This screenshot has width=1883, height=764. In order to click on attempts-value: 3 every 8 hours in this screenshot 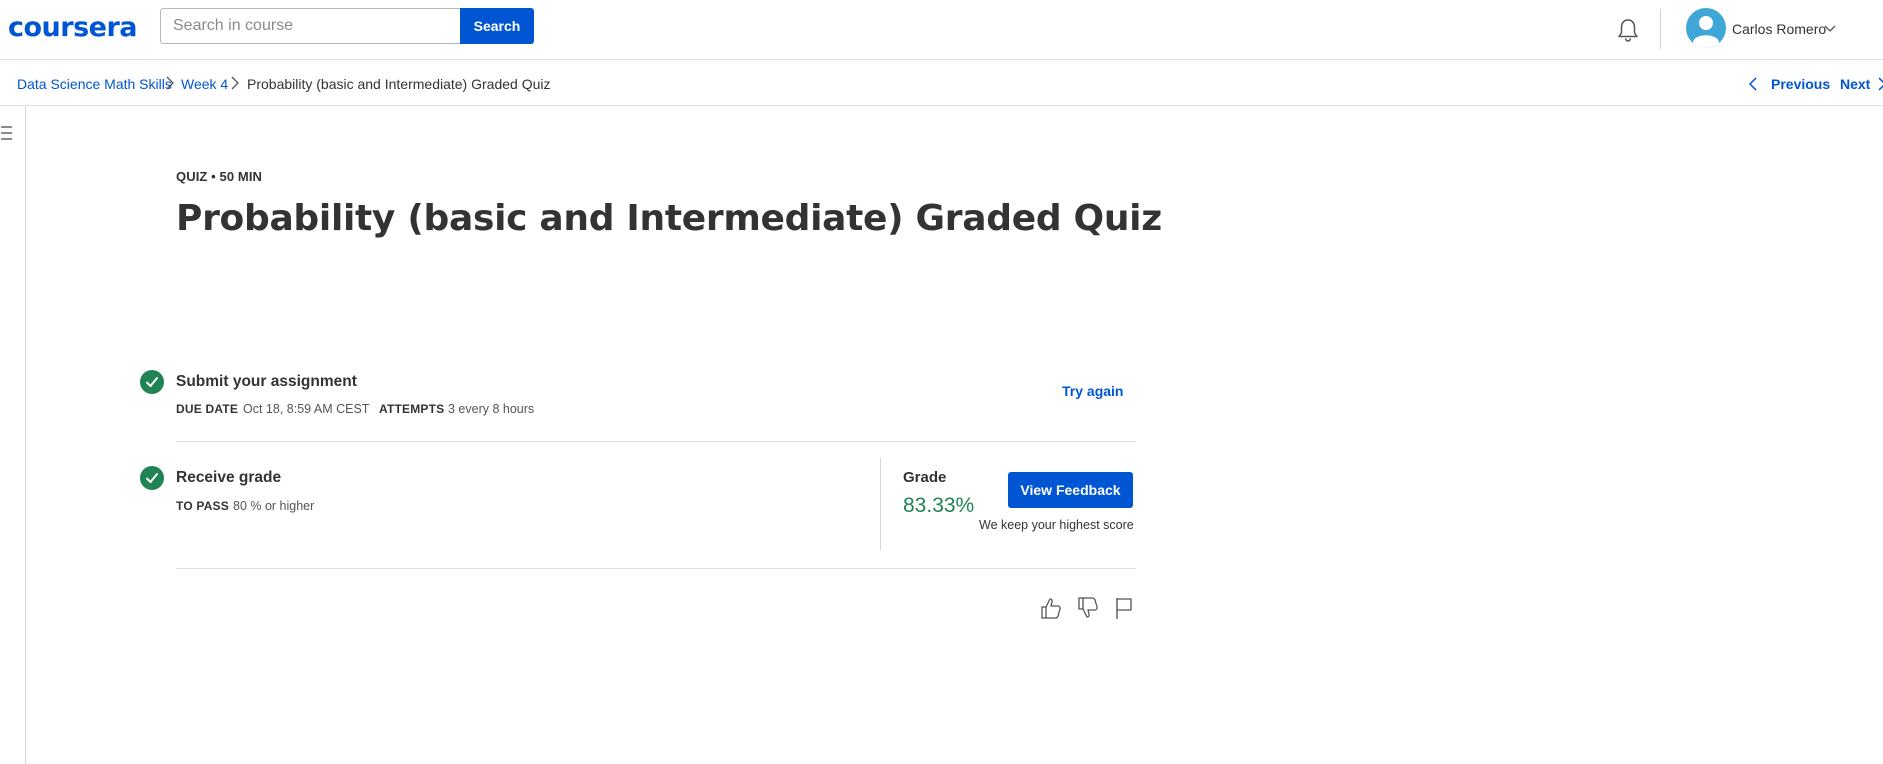, I will do `click(491, 409)`.